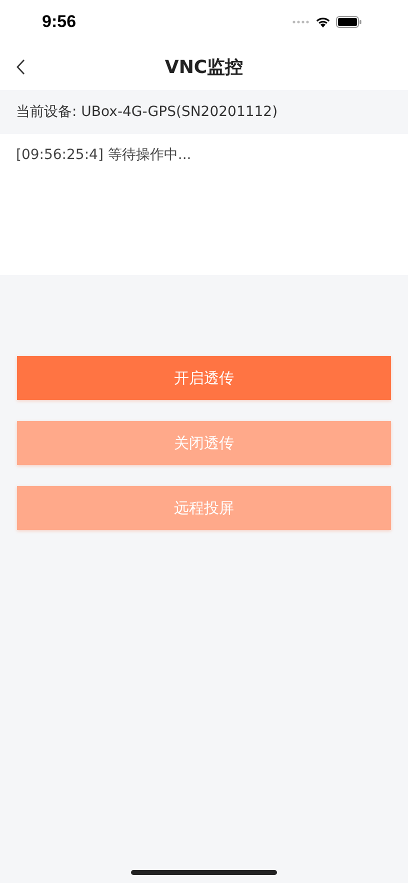  What do you see at coordinates (59, 22) in the screenshot?
I see `status-time: 9:56` at bounding box center [59, 22].